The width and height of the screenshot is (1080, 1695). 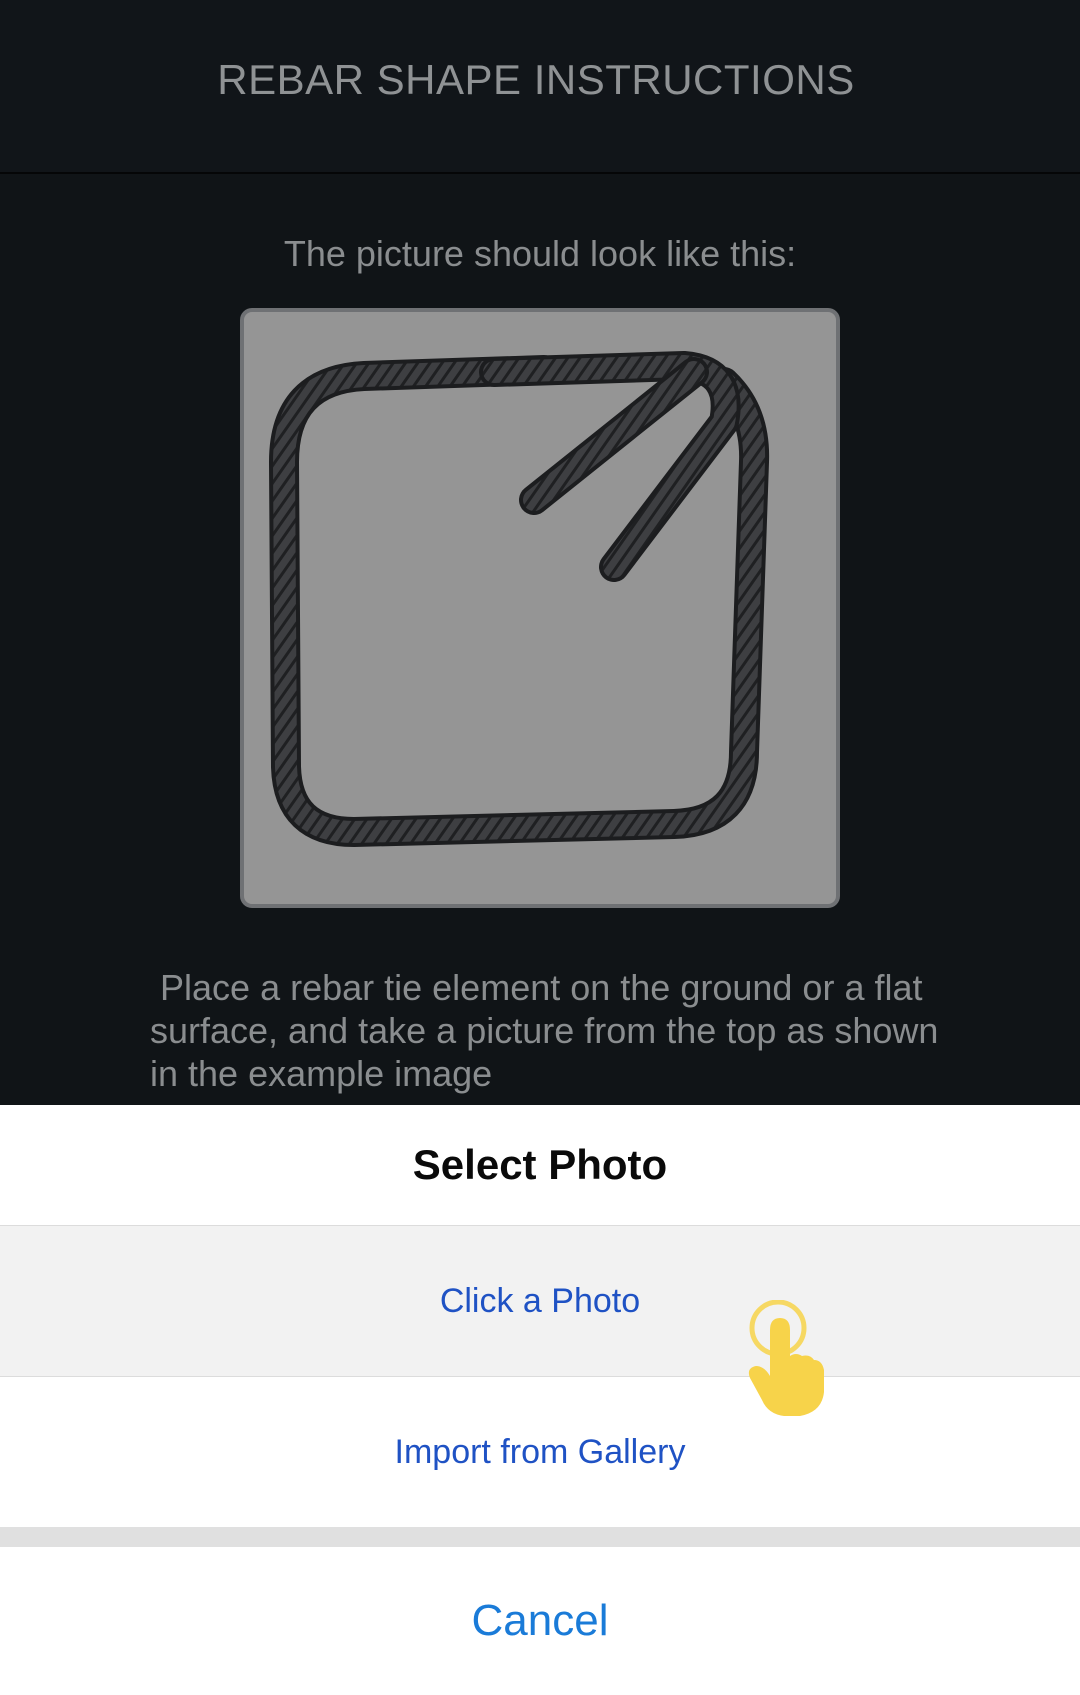 I want to click on example-caption: The picture should look like this:, so click(x=540, y=253).